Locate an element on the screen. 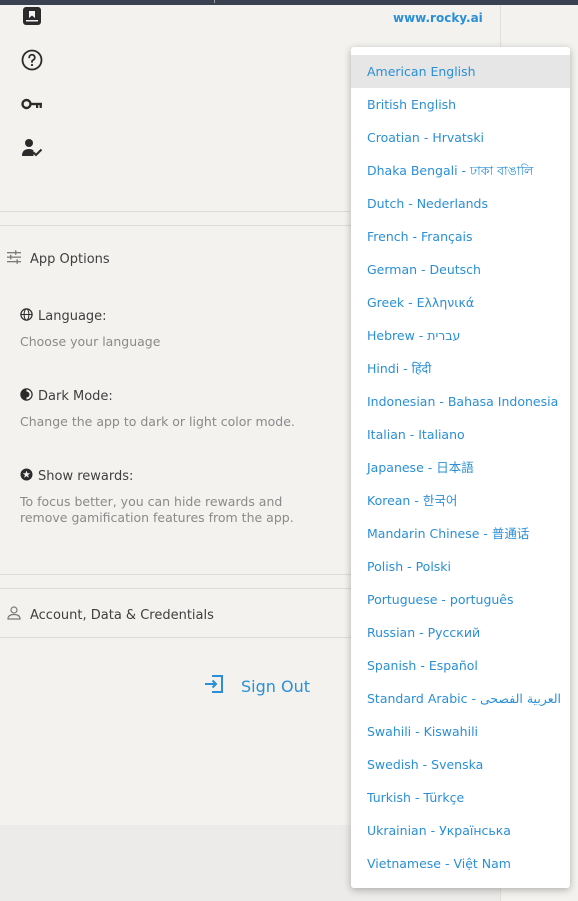  account-header: Account, Data & Credentials is located at coordinates (110, 615).